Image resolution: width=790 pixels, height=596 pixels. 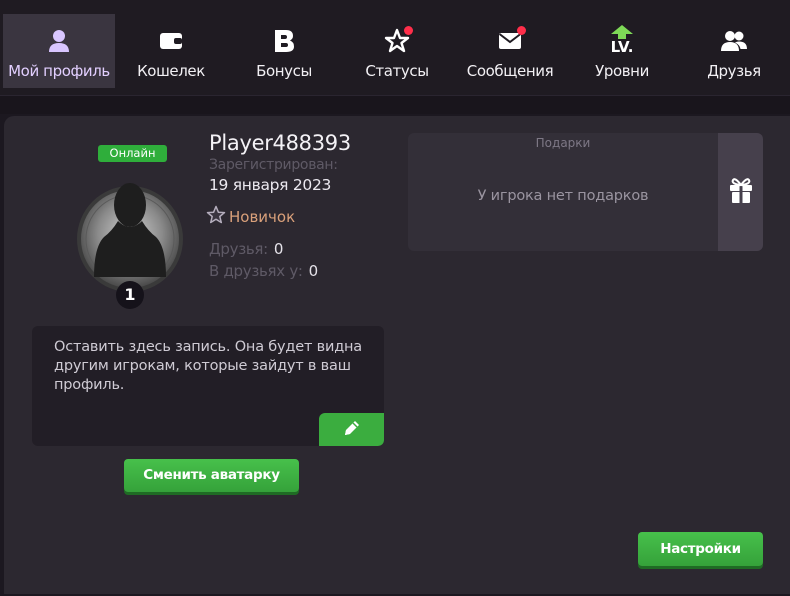 What do you see at coordinates (59, 41) in the screenshot?
I see `user-icon` at bounding box center [59, 41].